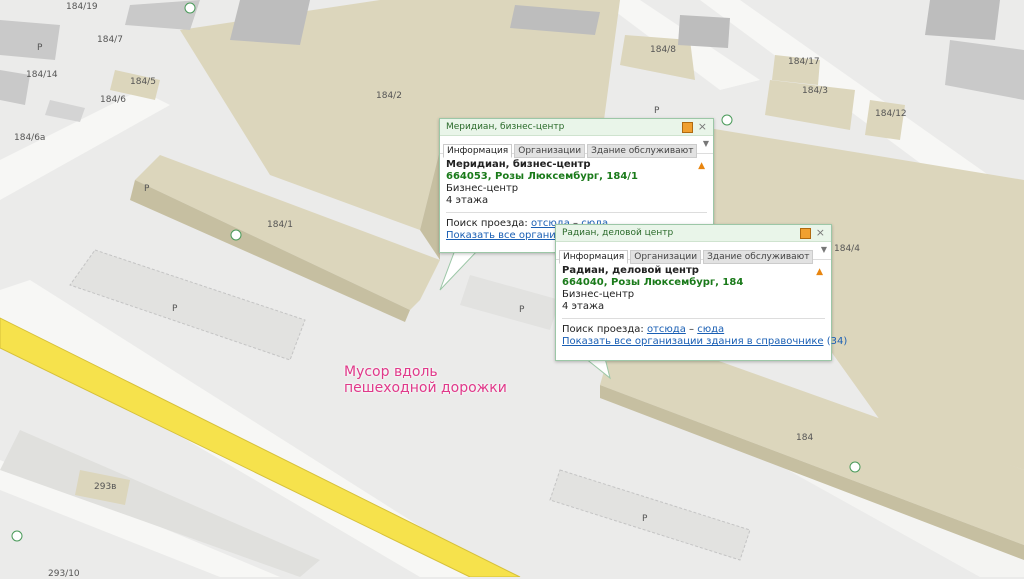 The height and width of the screenshot is (579, 1024). What do you see at coordinates (663, 50) in the screenshot?
I see `building-label: 184/8` at bounding box center [663, 50].